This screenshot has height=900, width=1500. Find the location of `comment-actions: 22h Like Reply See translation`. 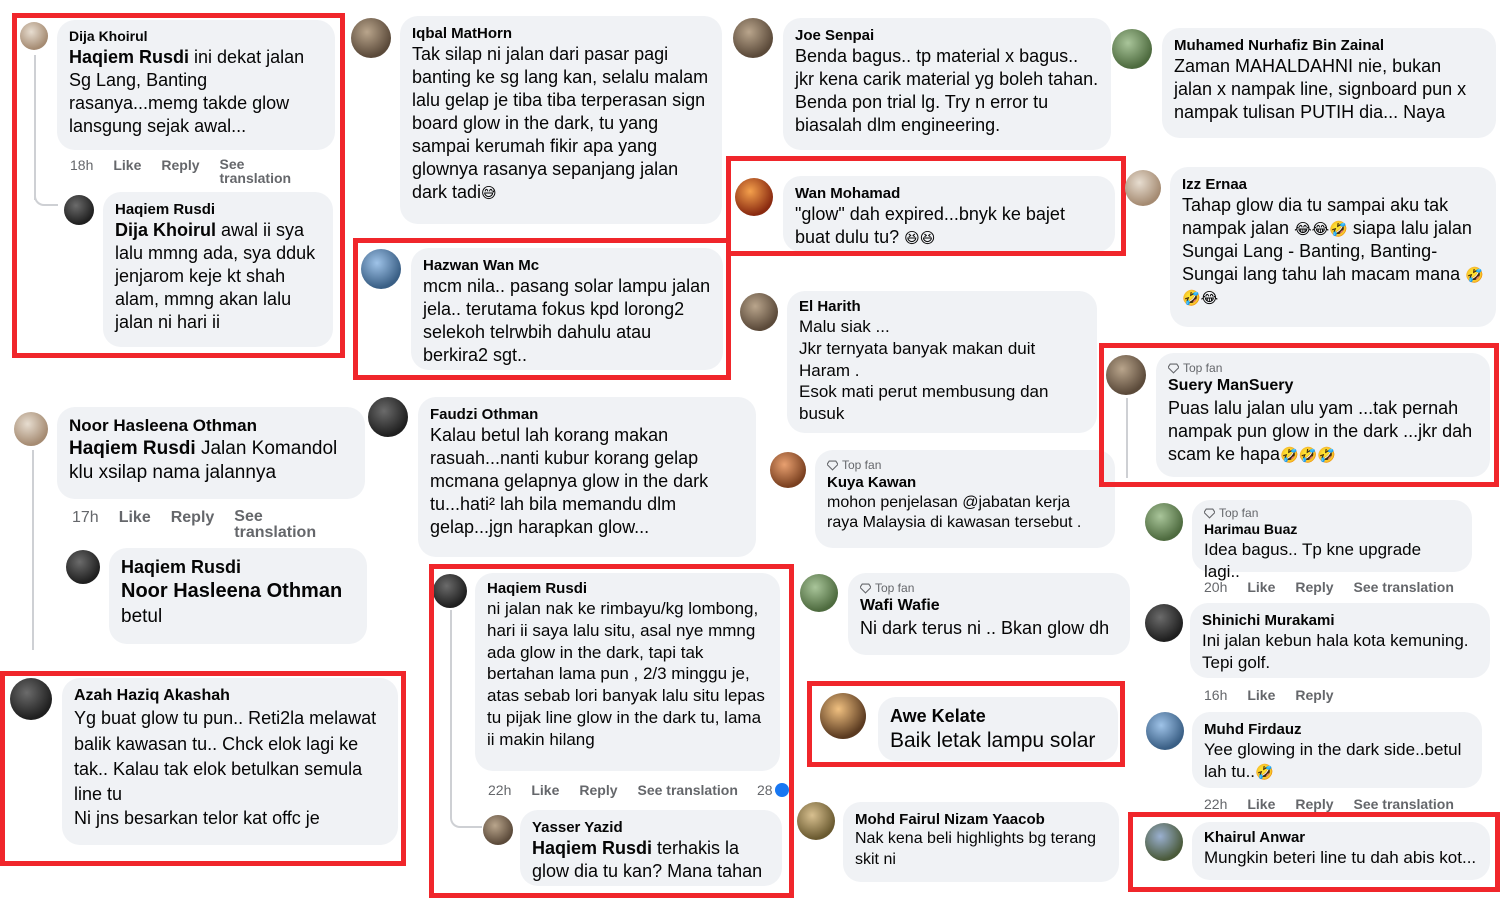

comment-actions: 22h Like Reply See translation is located at coordinates (613, 790).